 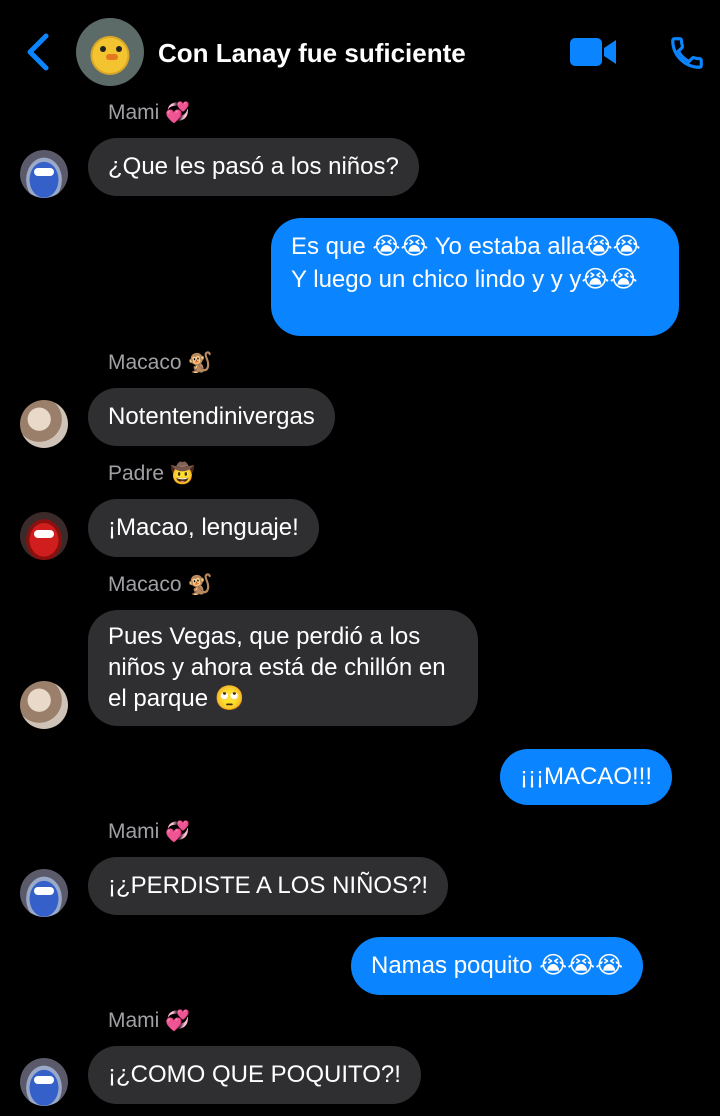 I want to click on chat-header: Con Lanay fue suficiente, so click(x=360, y=50).